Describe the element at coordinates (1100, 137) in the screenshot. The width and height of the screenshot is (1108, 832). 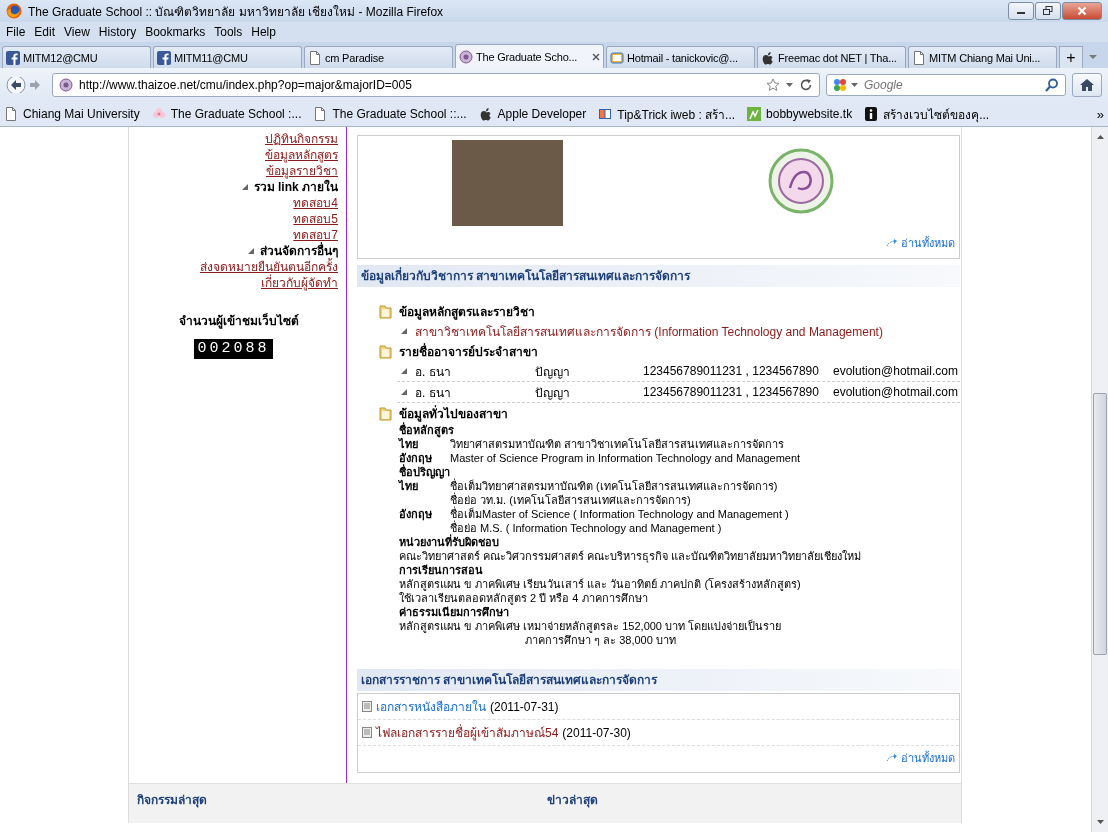
I see `scroll-up-icon` at that location.